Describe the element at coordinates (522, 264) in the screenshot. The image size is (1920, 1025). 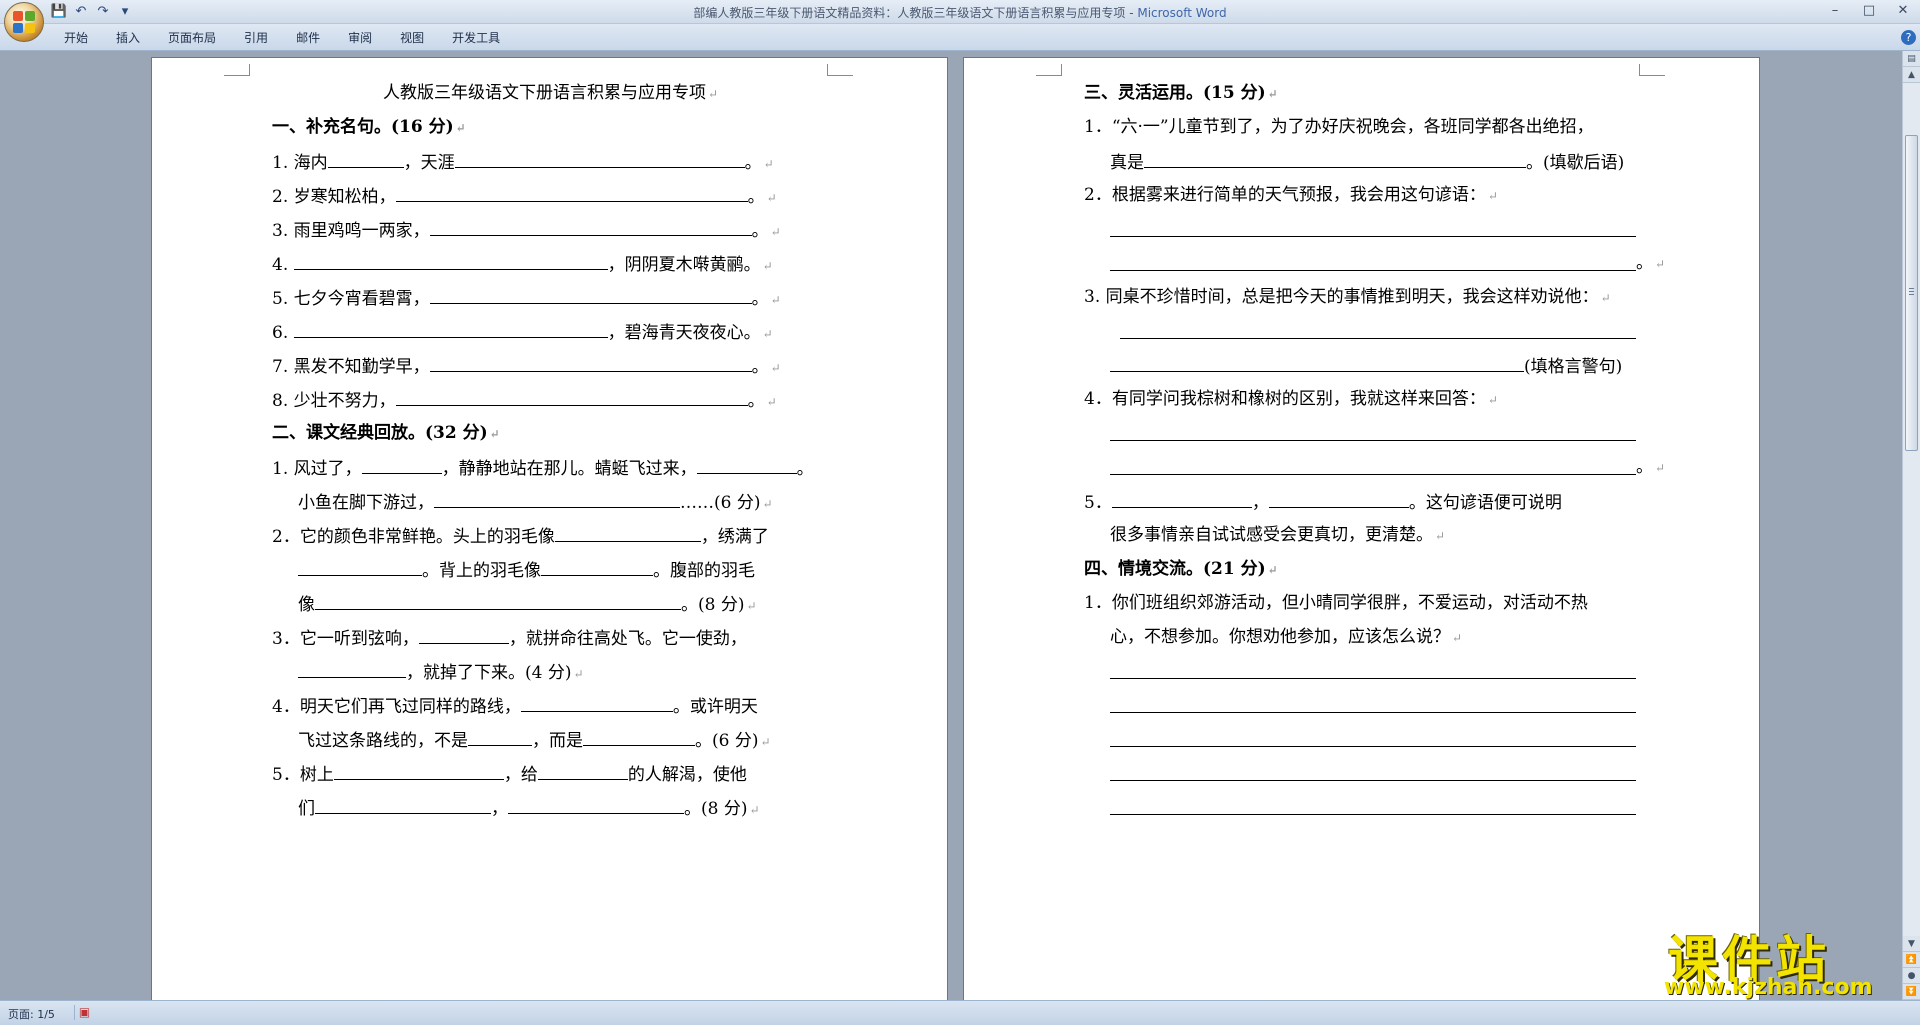
I see `question-line: 4. ，阴阴夏木啭黄鹂。 ↵` at that location.